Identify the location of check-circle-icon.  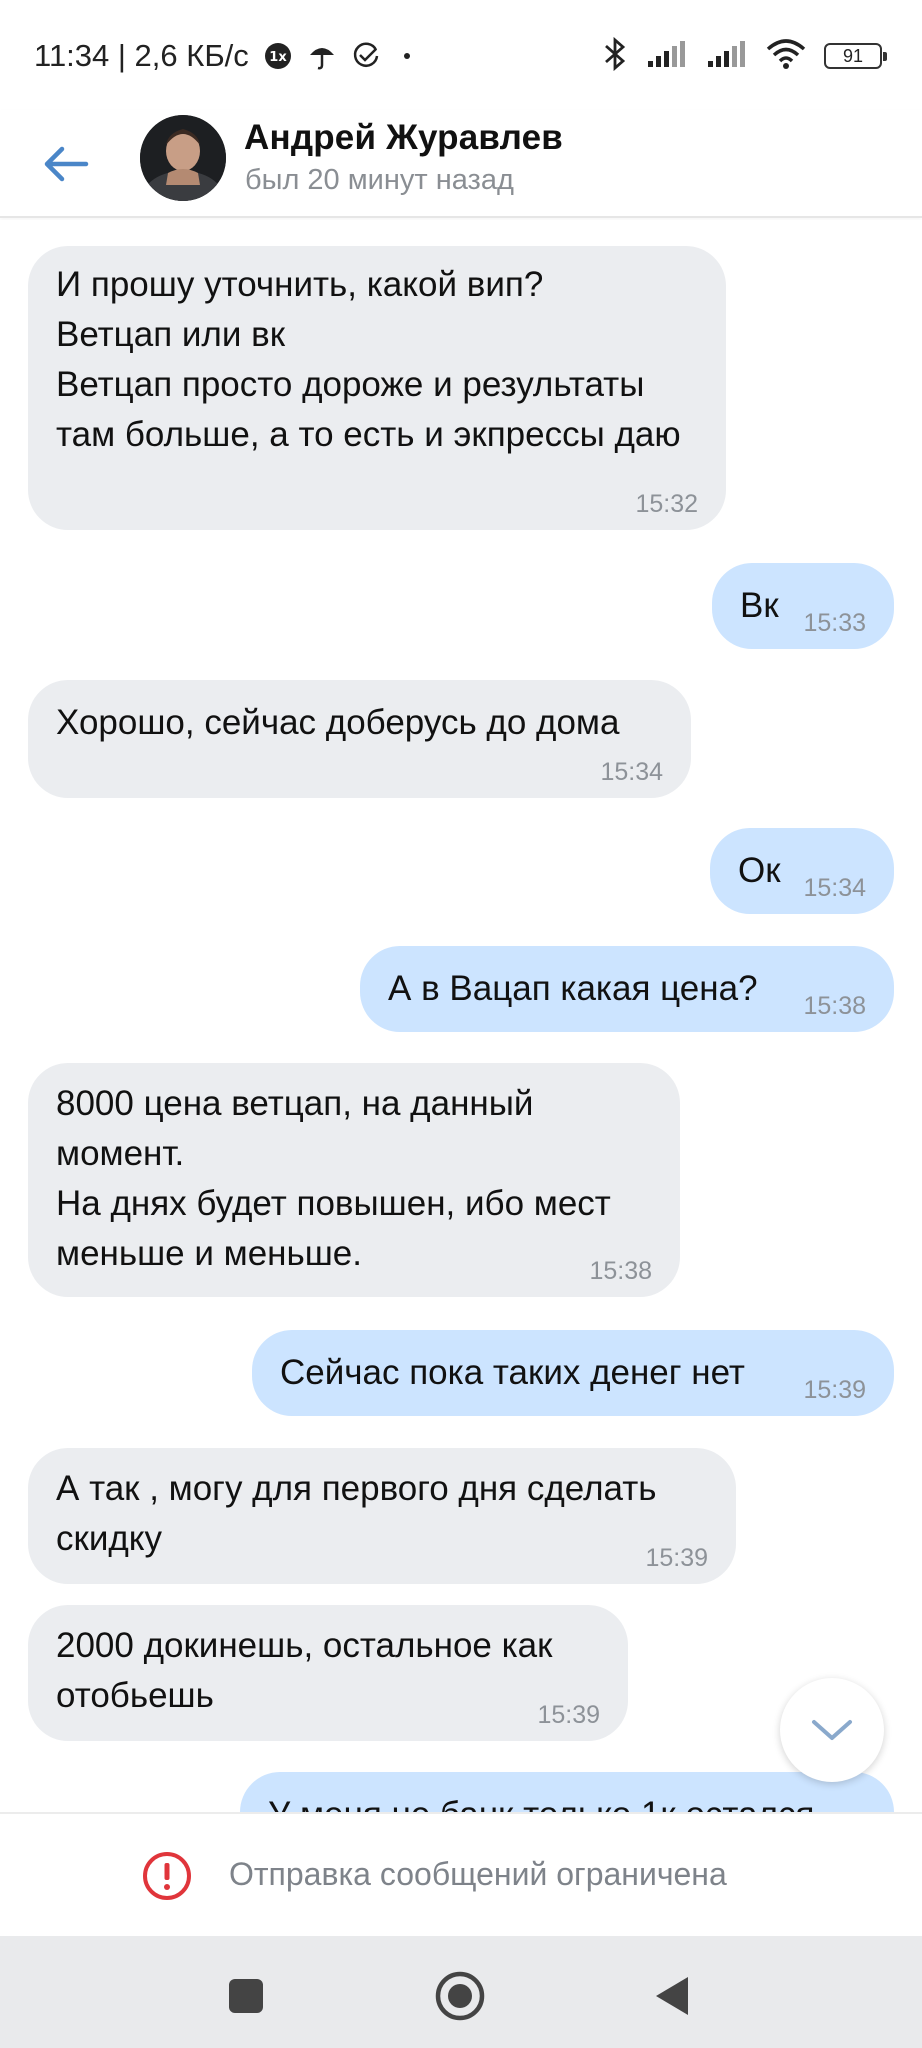
(366, 56).